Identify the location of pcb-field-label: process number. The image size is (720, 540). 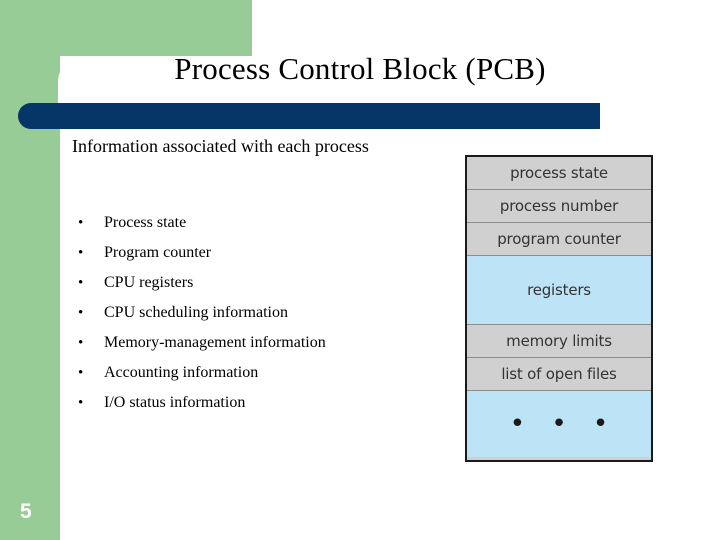
(559, 206).